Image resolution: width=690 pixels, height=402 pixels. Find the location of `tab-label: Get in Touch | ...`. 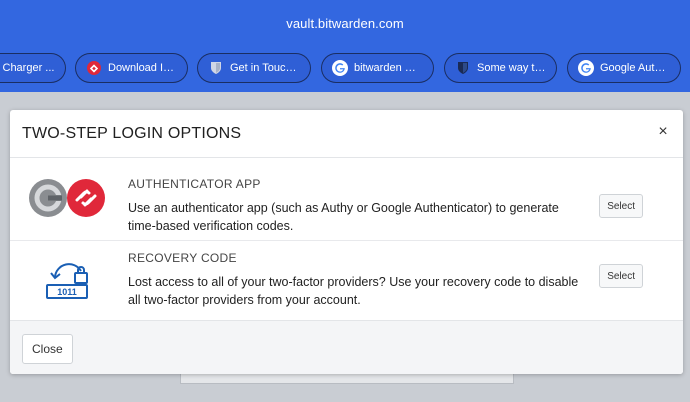

tab-label: Get in Touch | ... is located at coordinates (265, 68).